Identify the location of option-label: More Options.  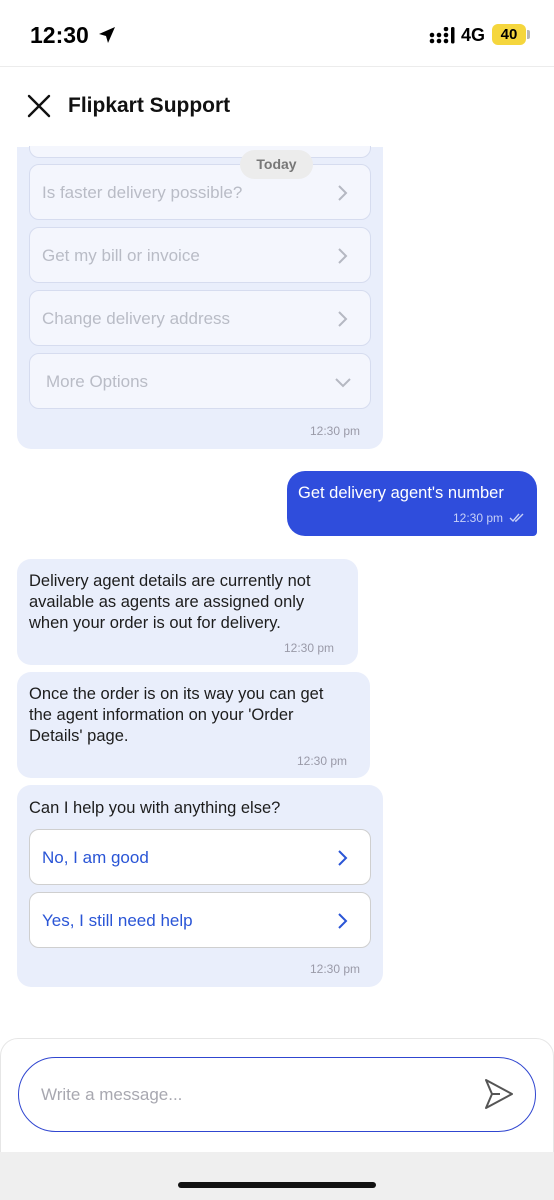
(97, 381).